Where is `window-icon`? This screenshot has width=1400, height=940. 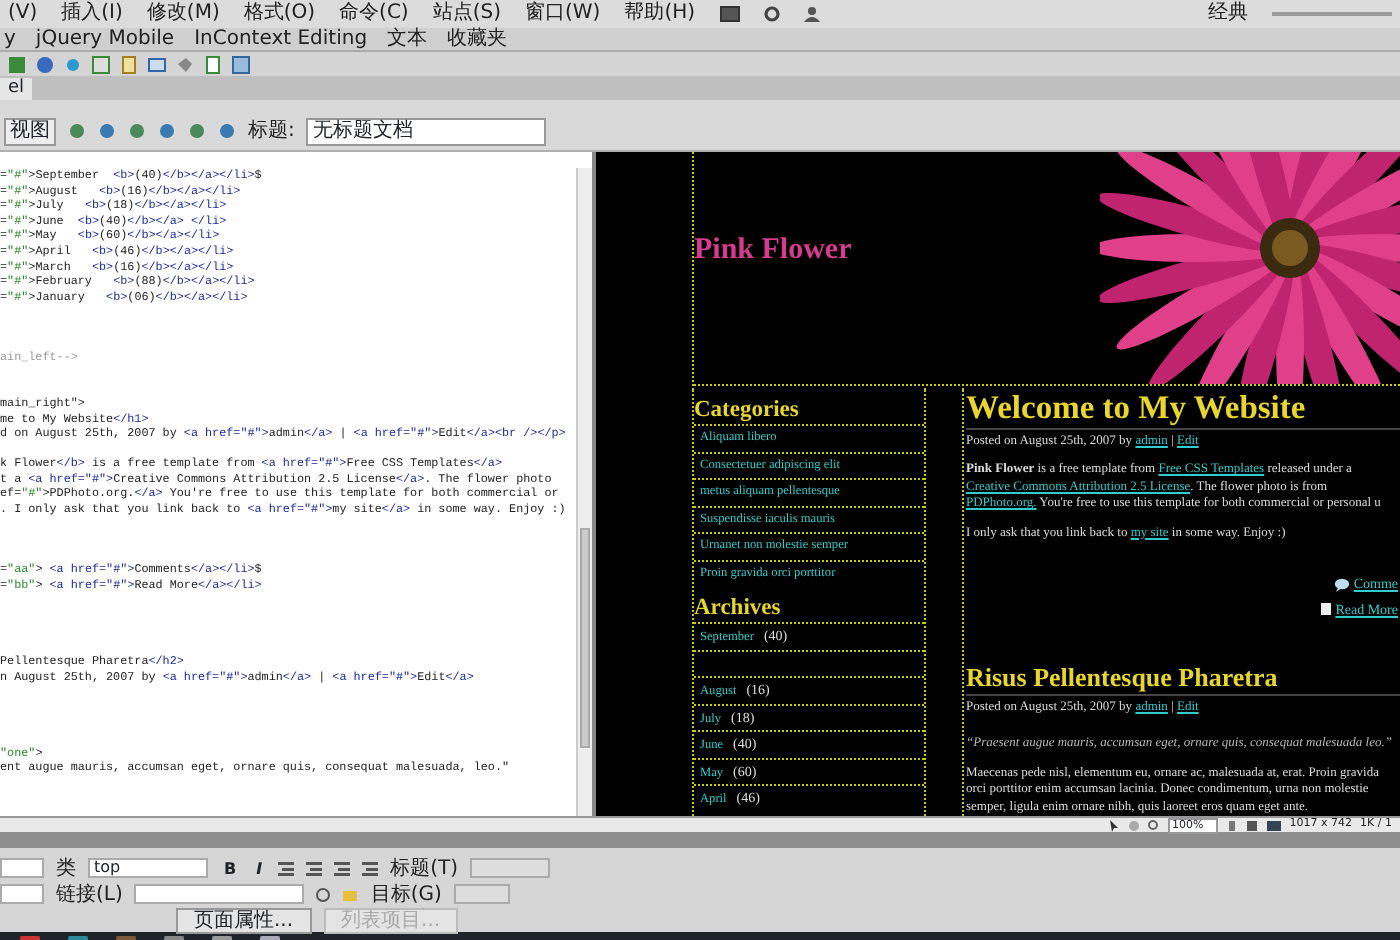 window-icon is located at coordinates (157, 64).